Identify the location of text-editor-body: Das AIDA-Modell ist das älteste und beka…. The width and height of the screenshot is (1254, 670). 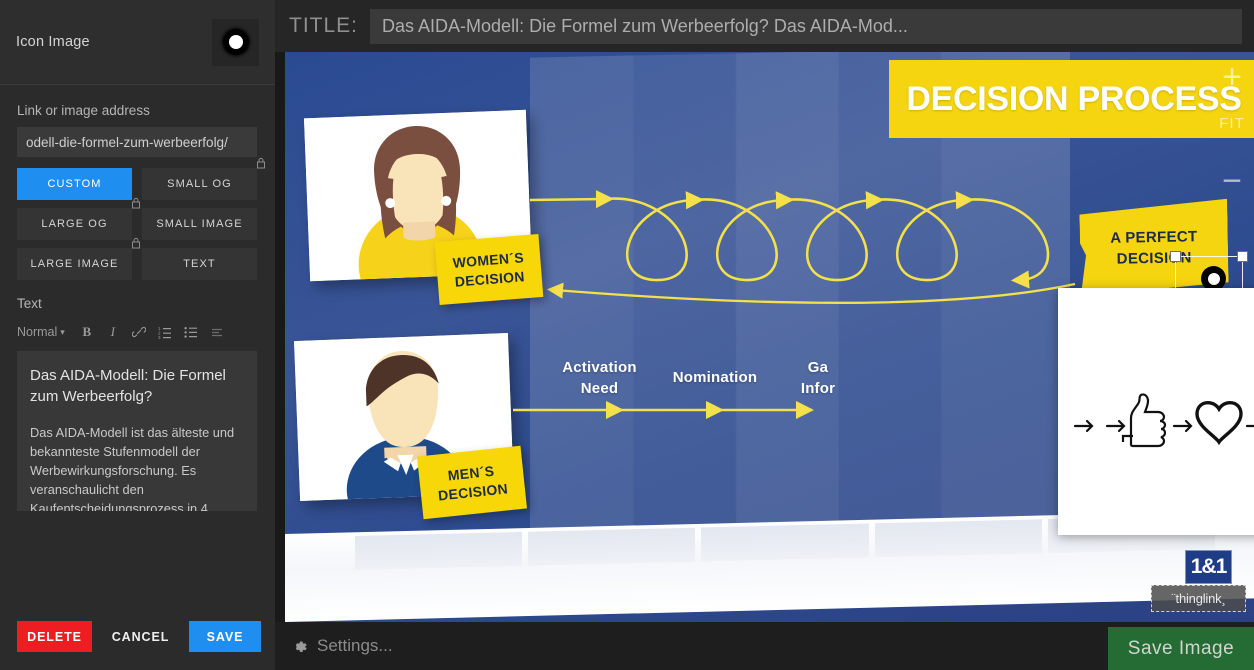
(132, 468).